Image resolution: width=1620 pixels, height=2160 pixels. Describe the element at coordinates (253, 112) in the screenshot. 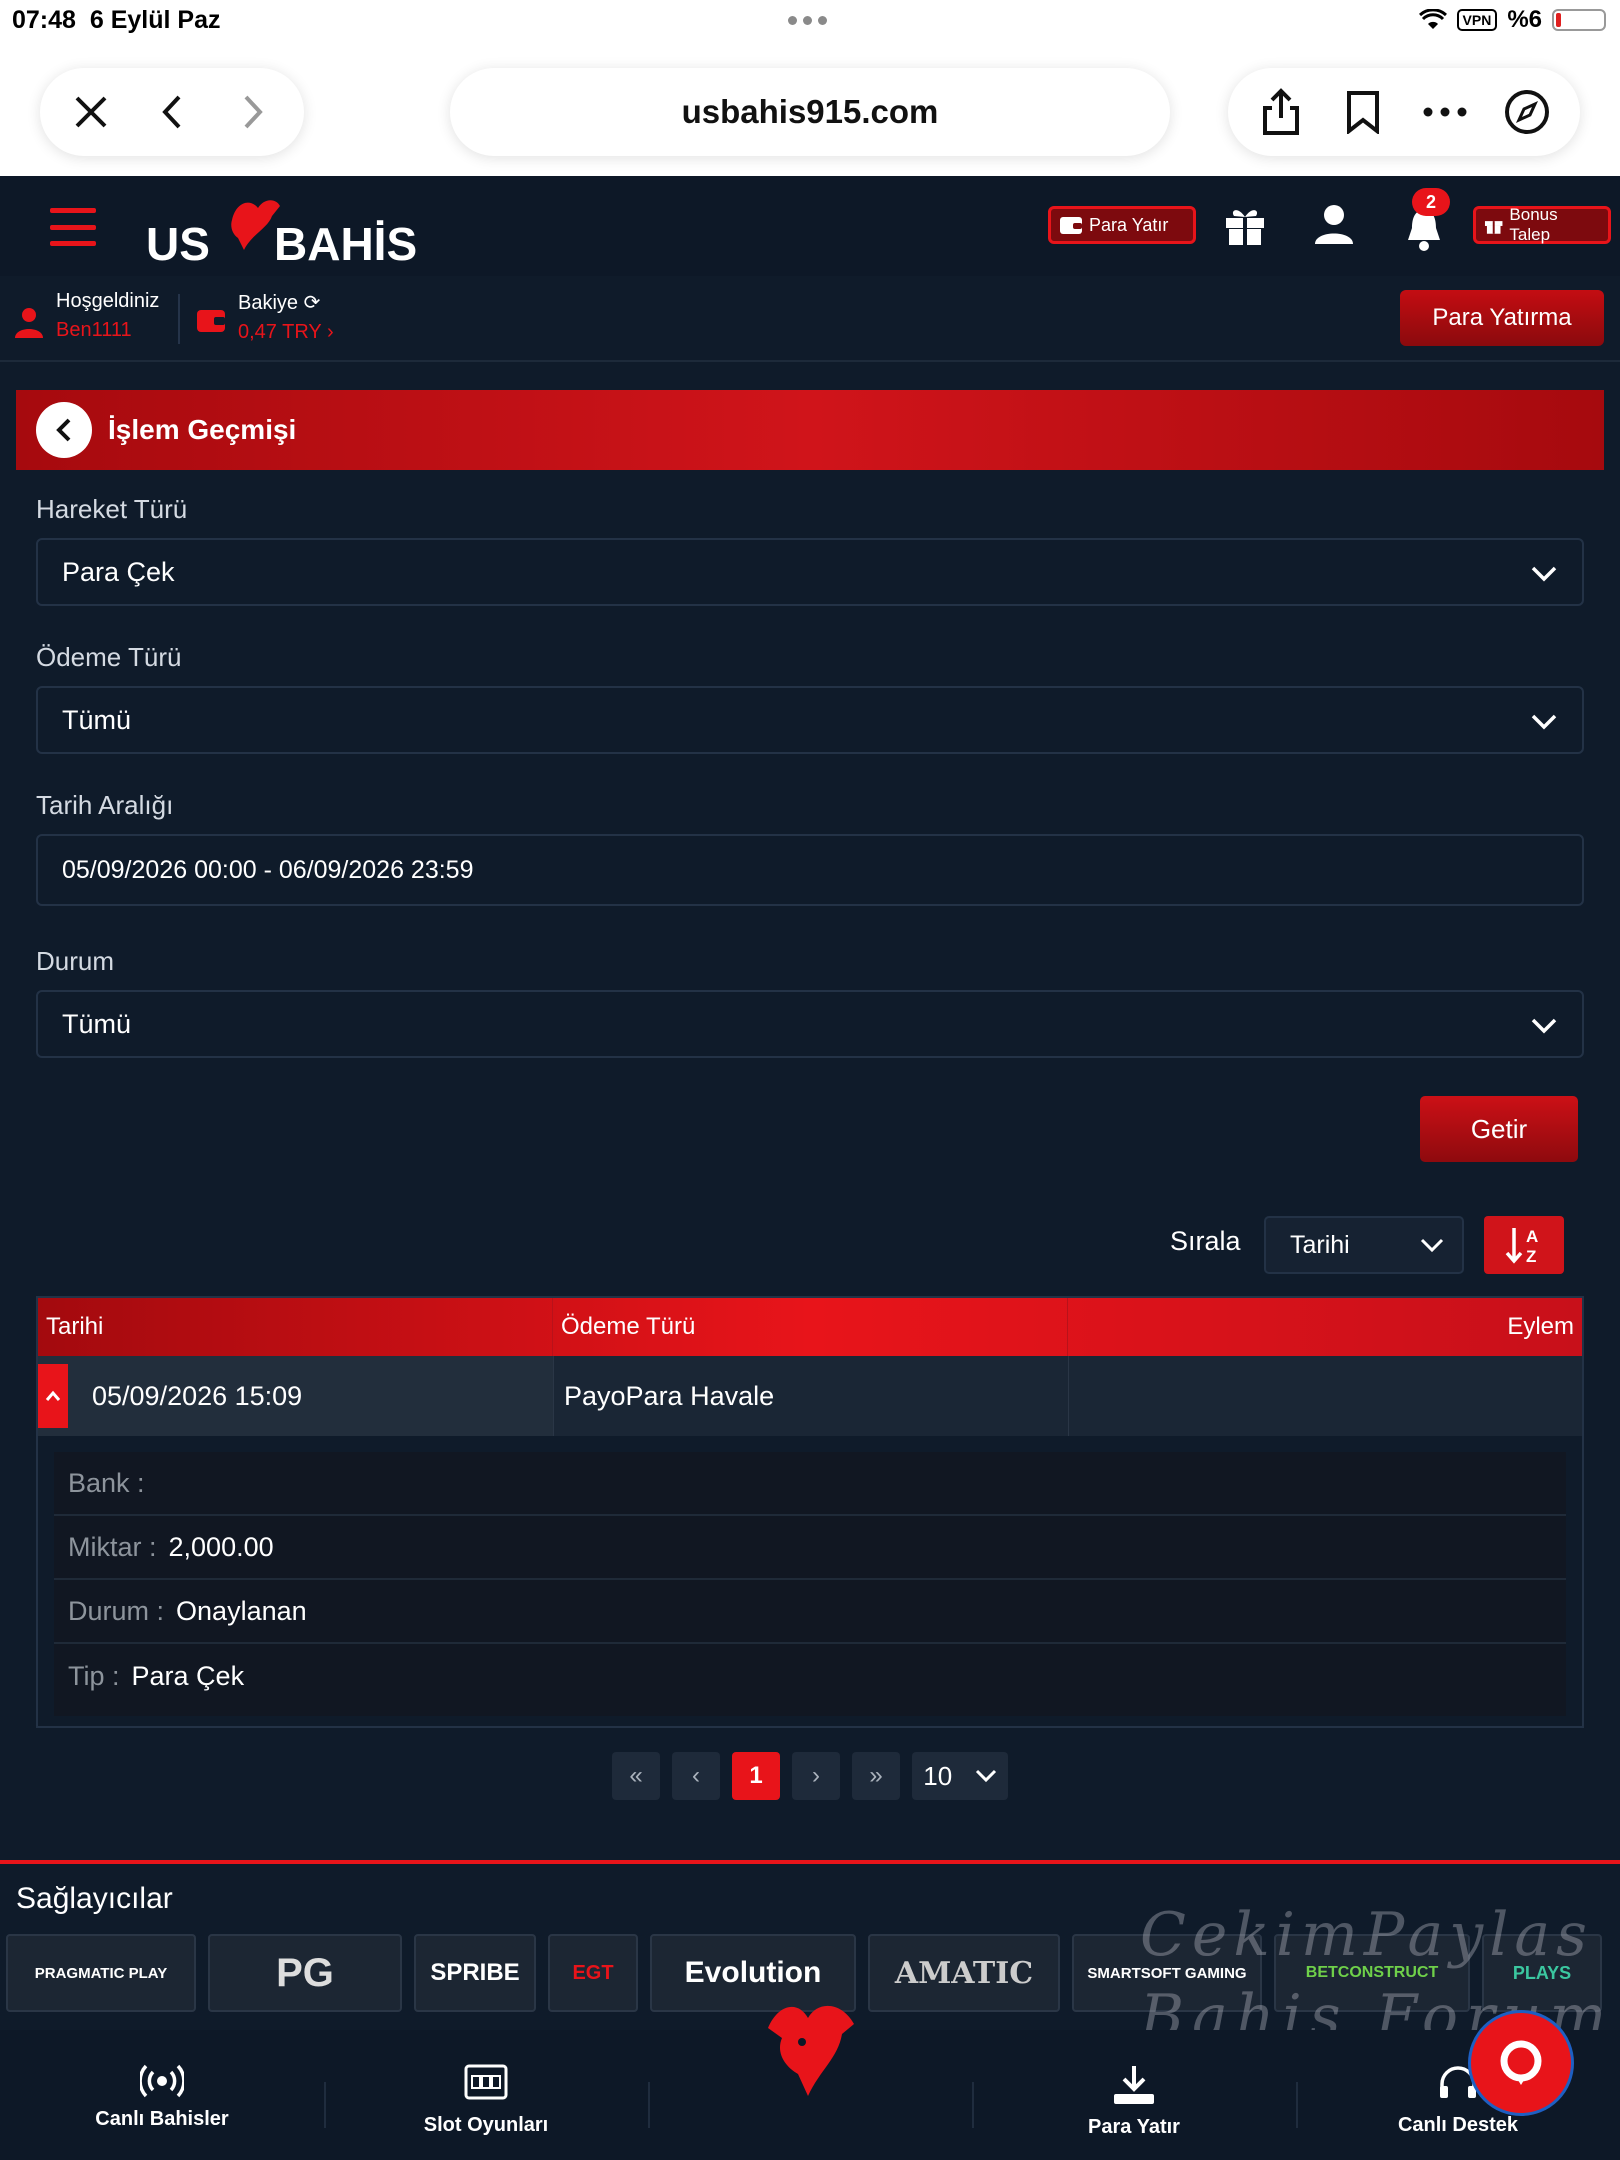

I see `forward-arrow-icon` at that location.